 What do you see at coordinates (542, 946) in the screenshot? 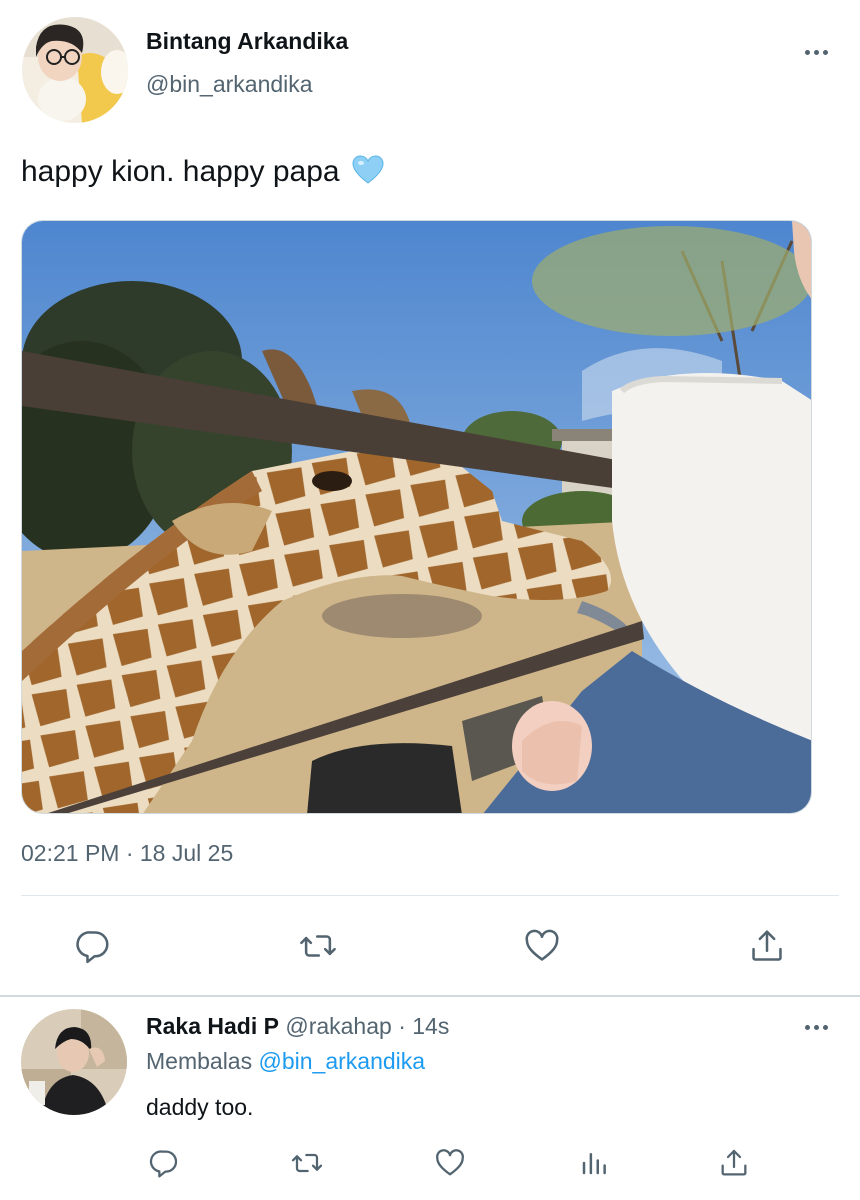
I see `like-icon` at bounding box center [542, 946].